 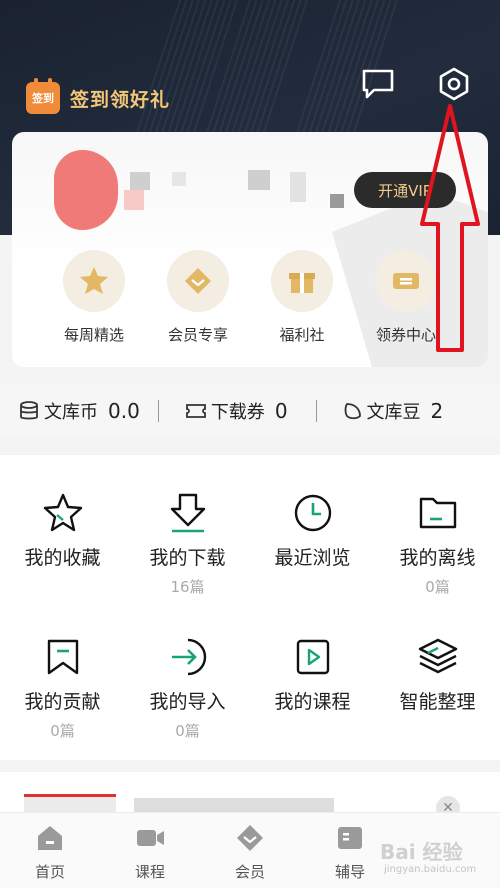 What do you see at coordinates (150, 852) in the screenshot?
I see `tab-courses: 课程` at bounding box center [150, 852].